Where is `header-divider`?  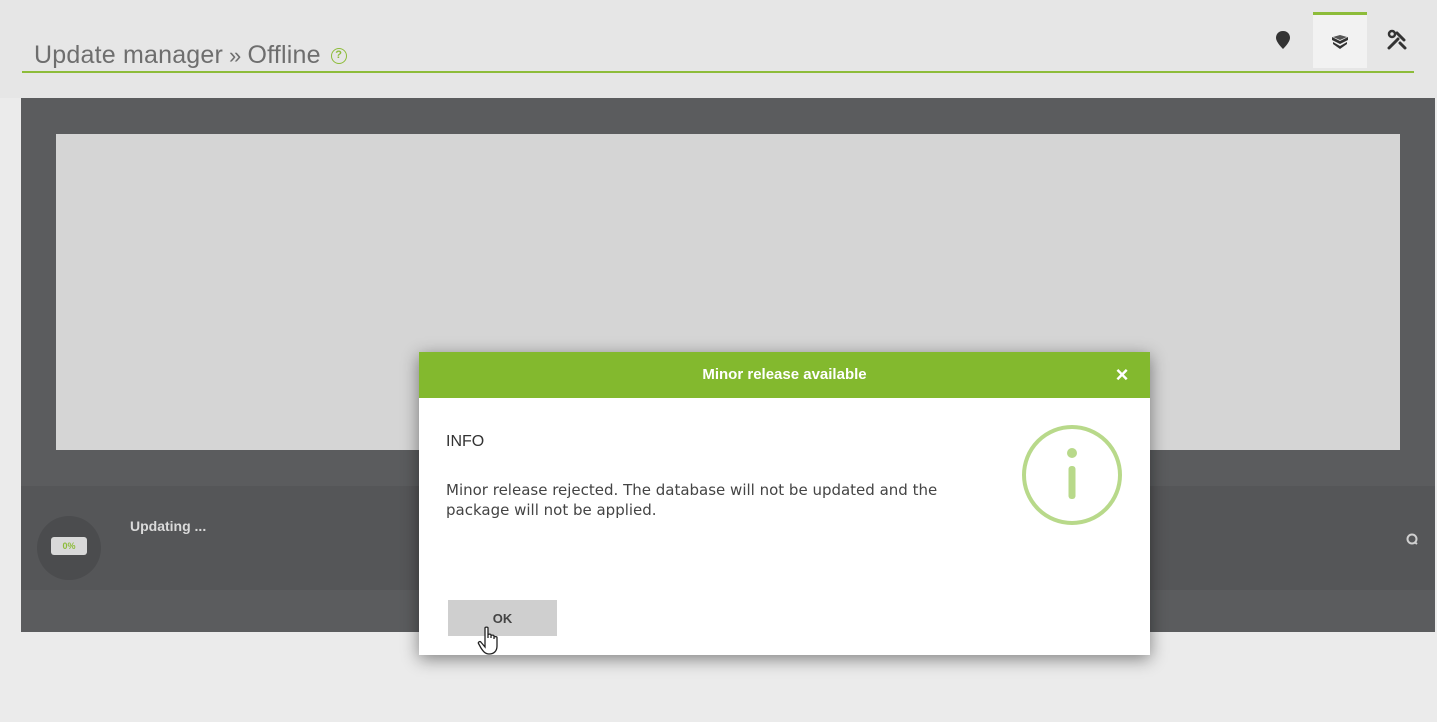
header-divider is located at coordinates (718, 72).